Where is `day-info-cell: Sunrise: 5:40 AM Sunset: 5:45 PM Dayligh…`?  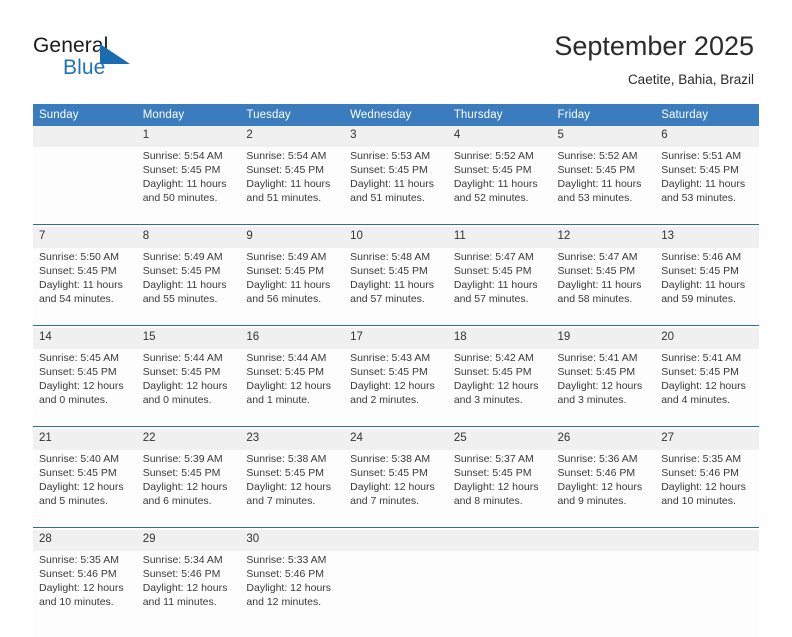 day-info-cell: Sunrise: 5:40 AM Sunset: 5:45 PM Dayligh… is located at coordinates (85, 489).